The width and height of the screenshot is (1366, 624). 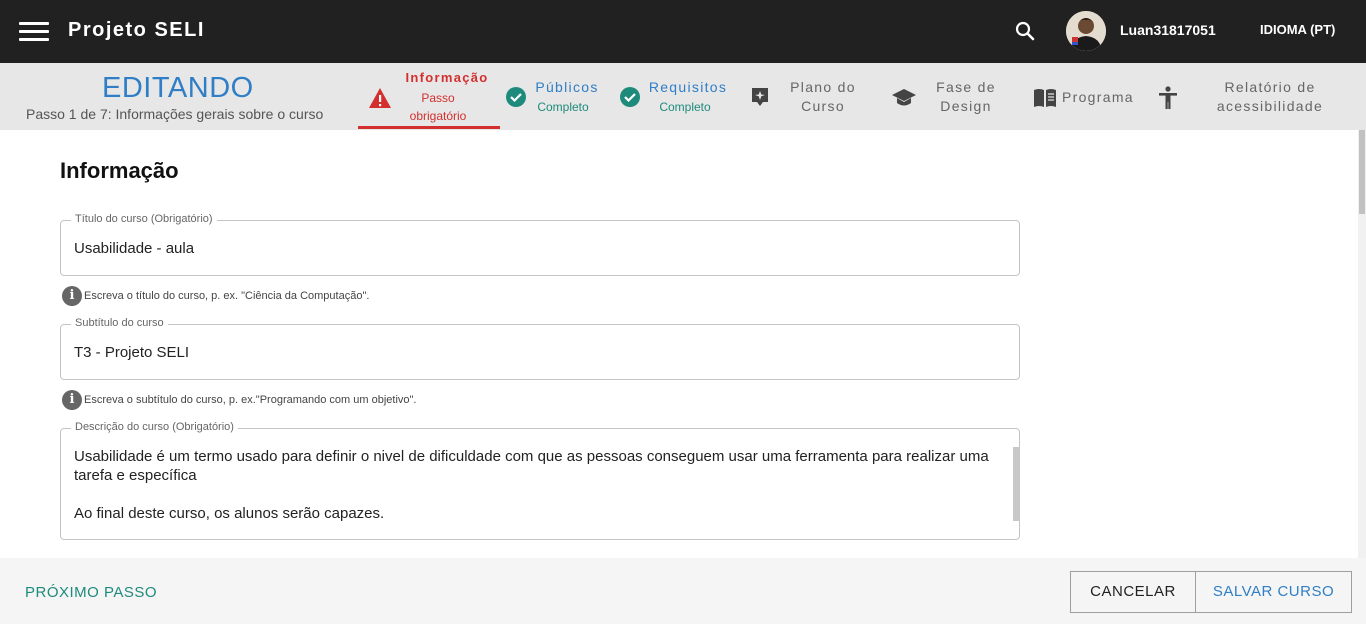 I want to click on step-publicos: Públicos Completo, so click(x=556, y=96).